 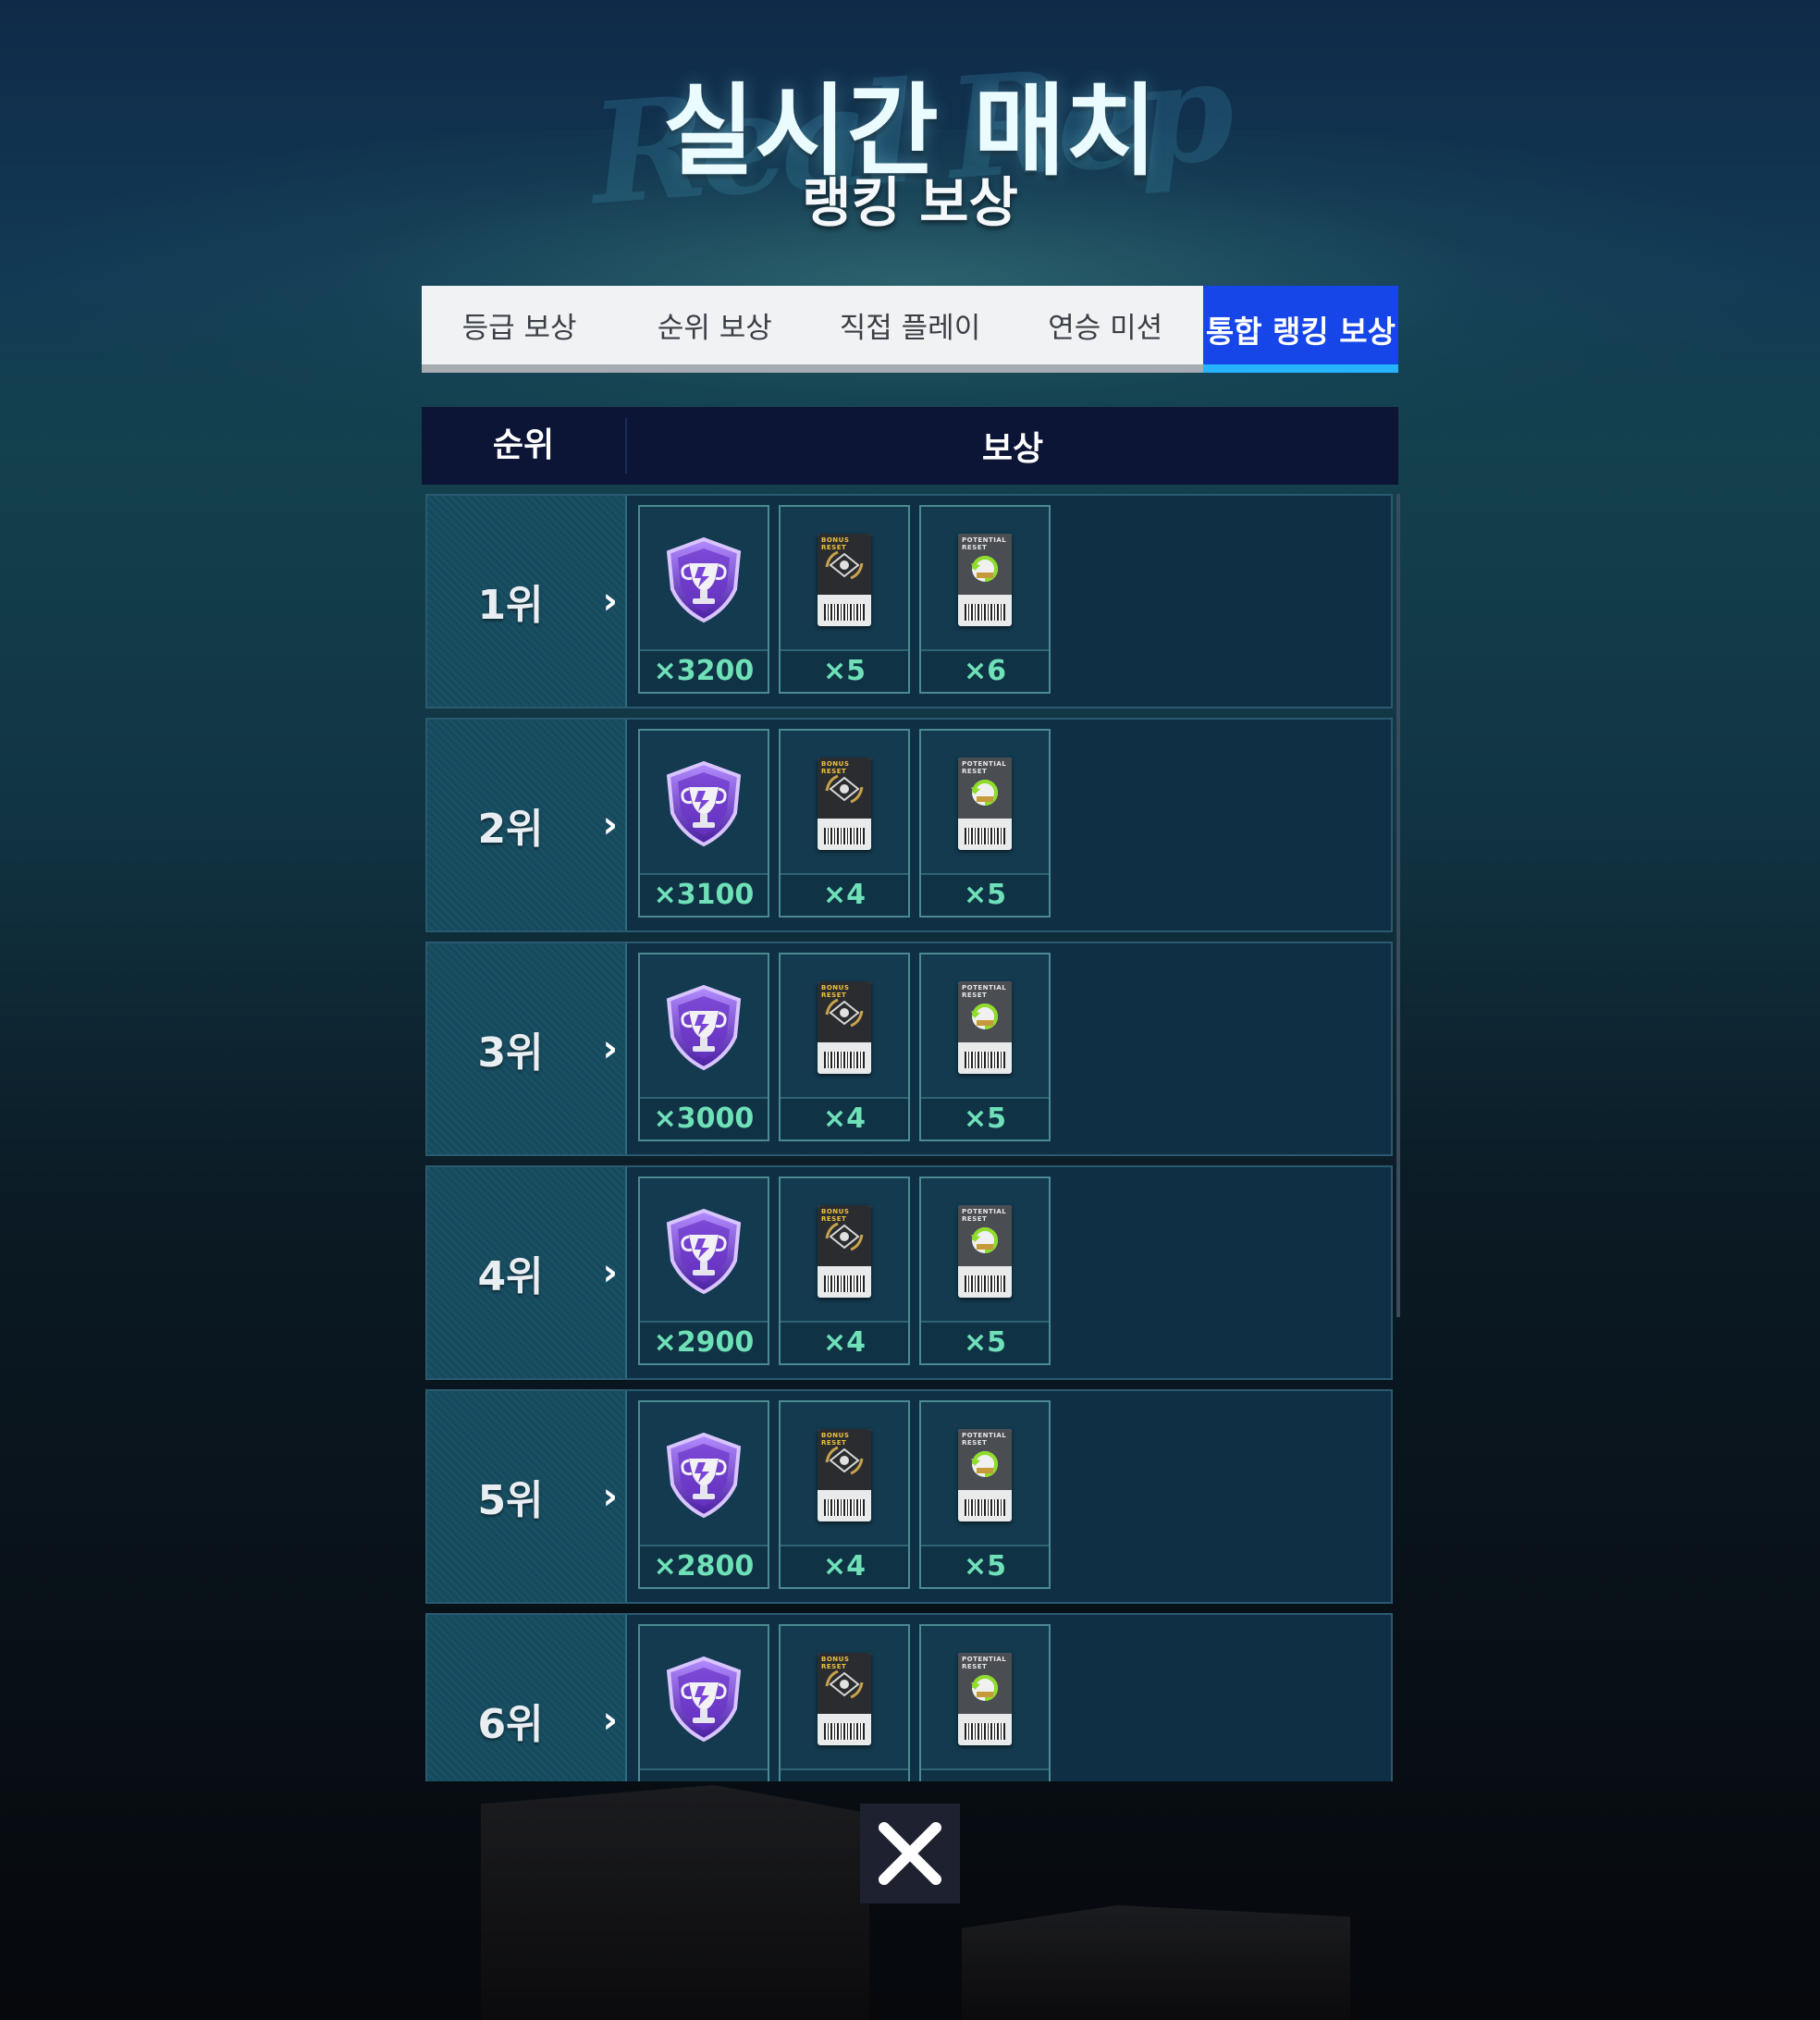 I want to click on scrollbar, so click(x=1398, y=906).